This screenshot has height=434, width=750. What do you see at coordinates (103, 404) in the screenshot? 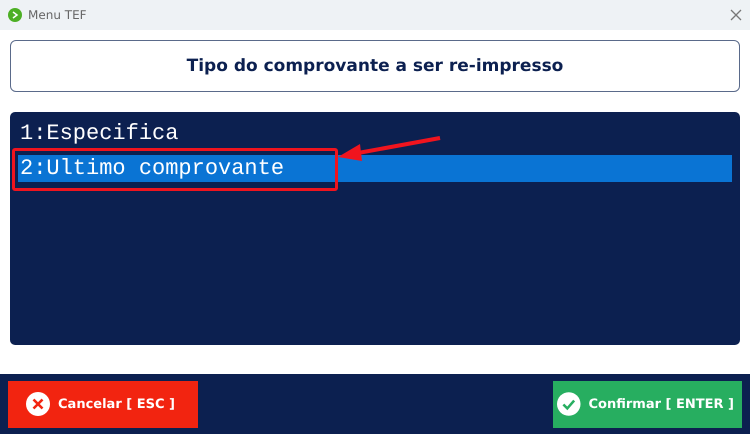
I see `cancel-button: Cancelar [ ESC ]` at bounding box center [103, 404].